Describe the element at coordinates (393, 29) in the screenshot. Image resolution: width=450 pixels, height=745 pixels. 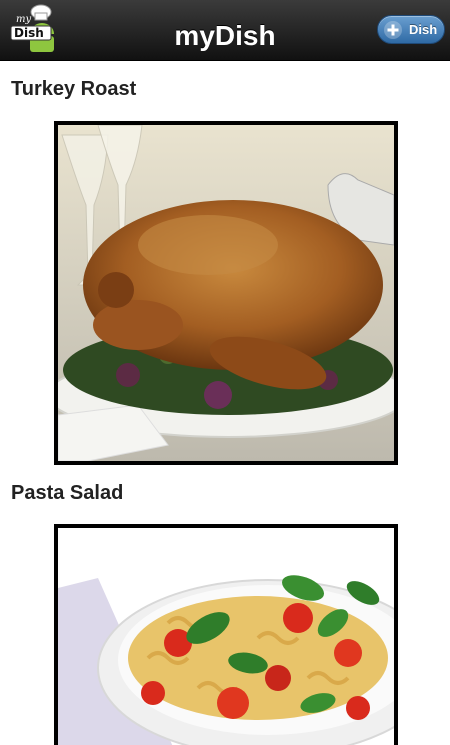
I see `plus-icon` at that location.